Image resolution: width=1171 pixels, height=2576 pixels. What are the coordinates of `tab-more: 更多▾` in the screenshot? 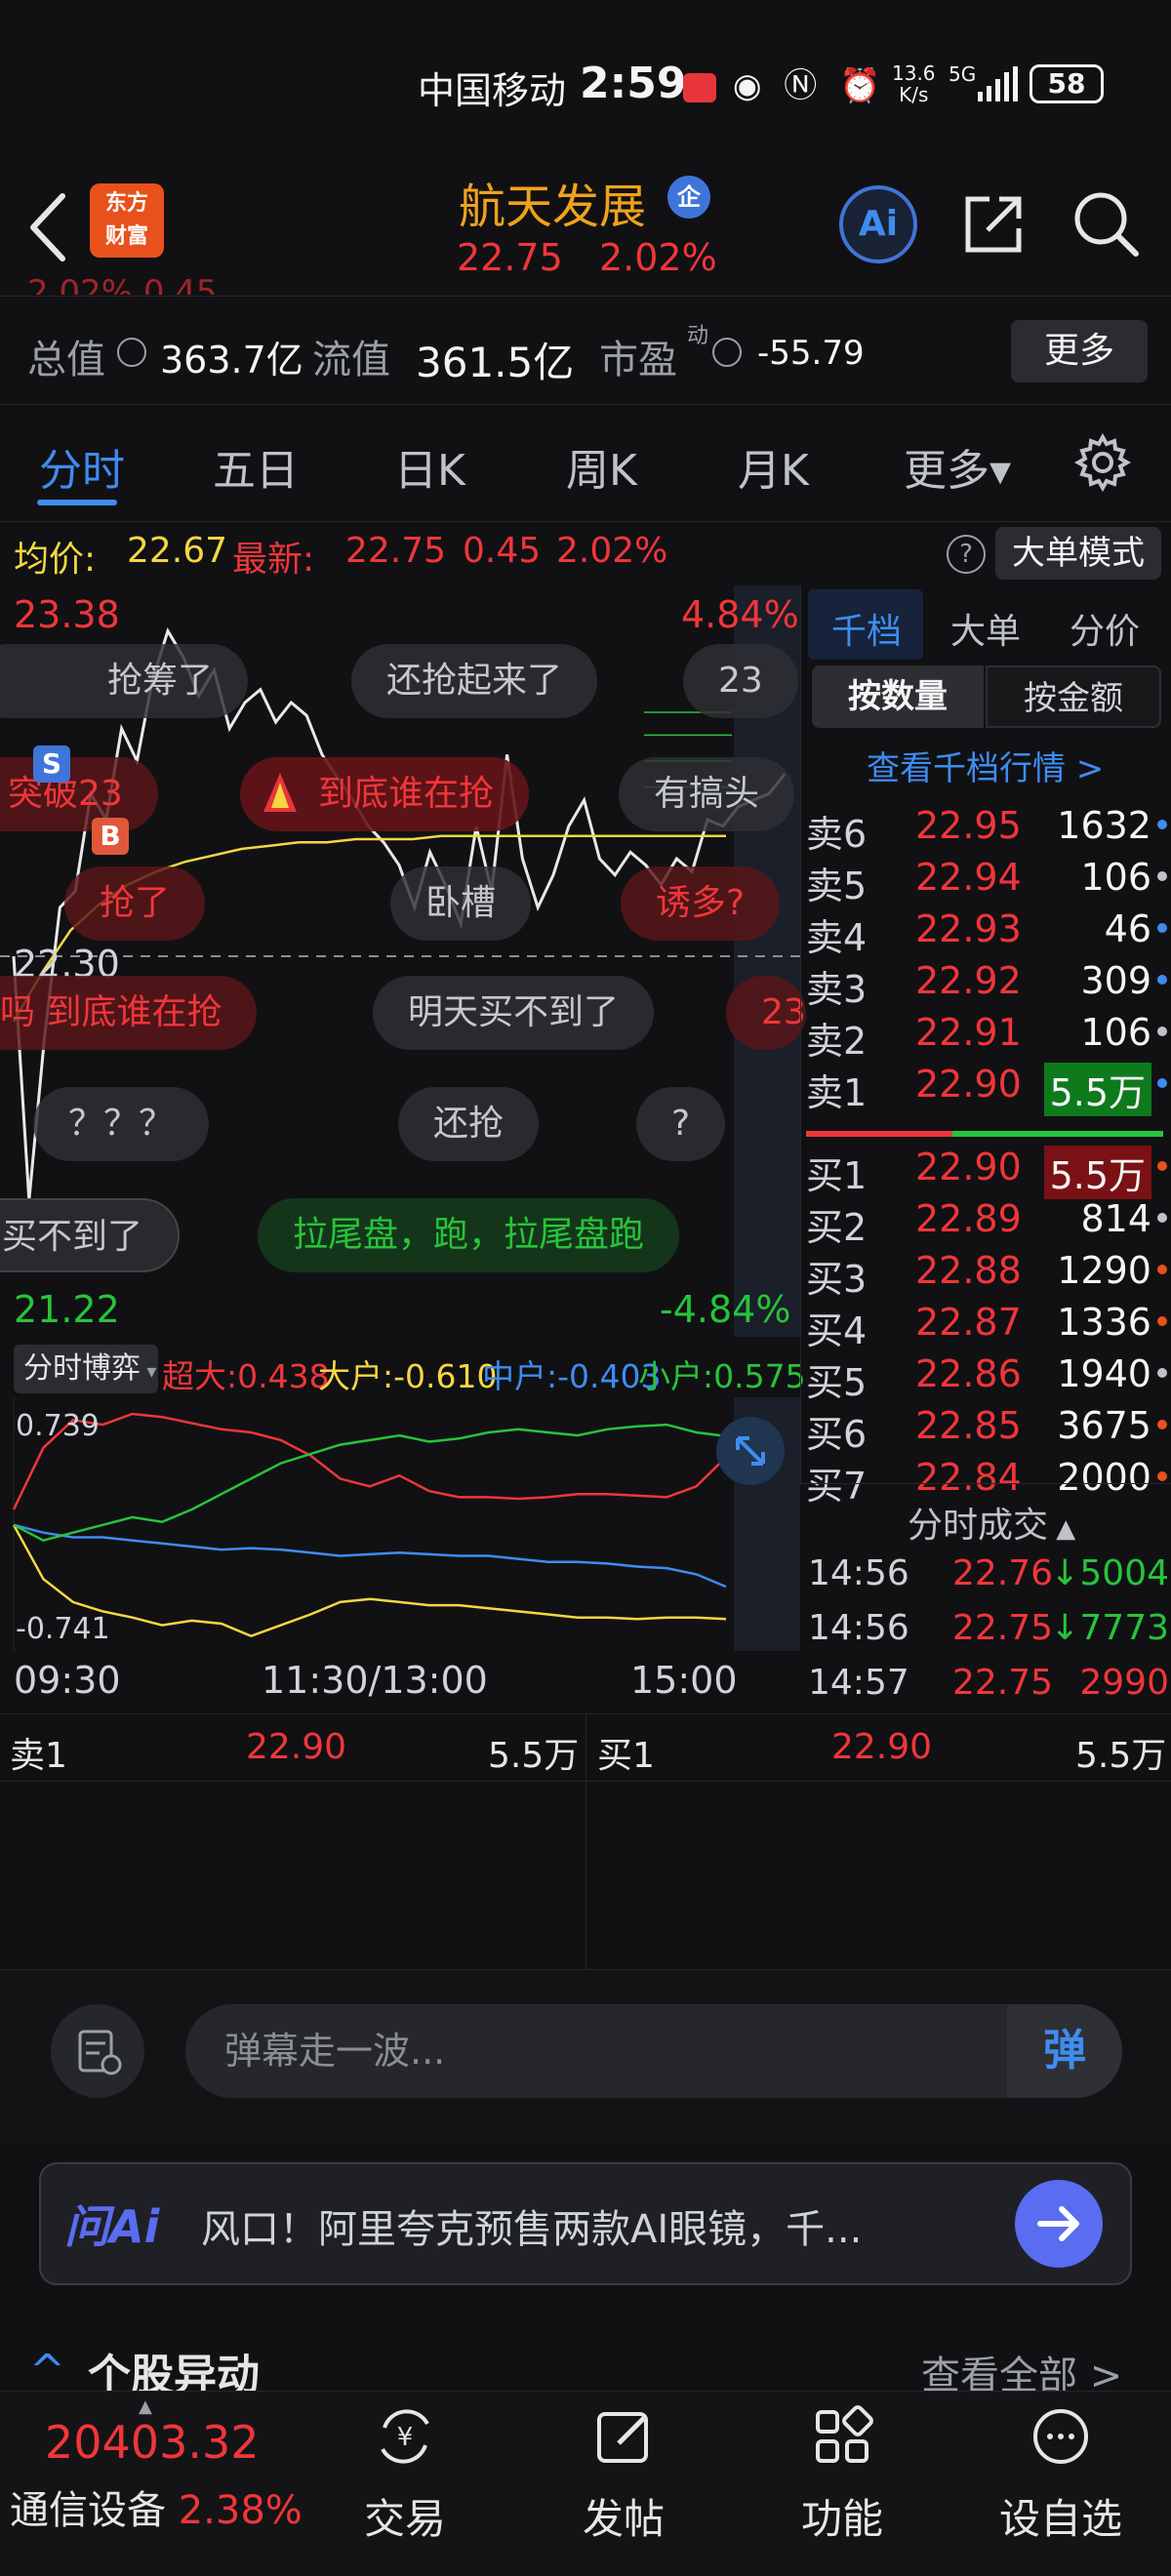 It's located at (957, 466).